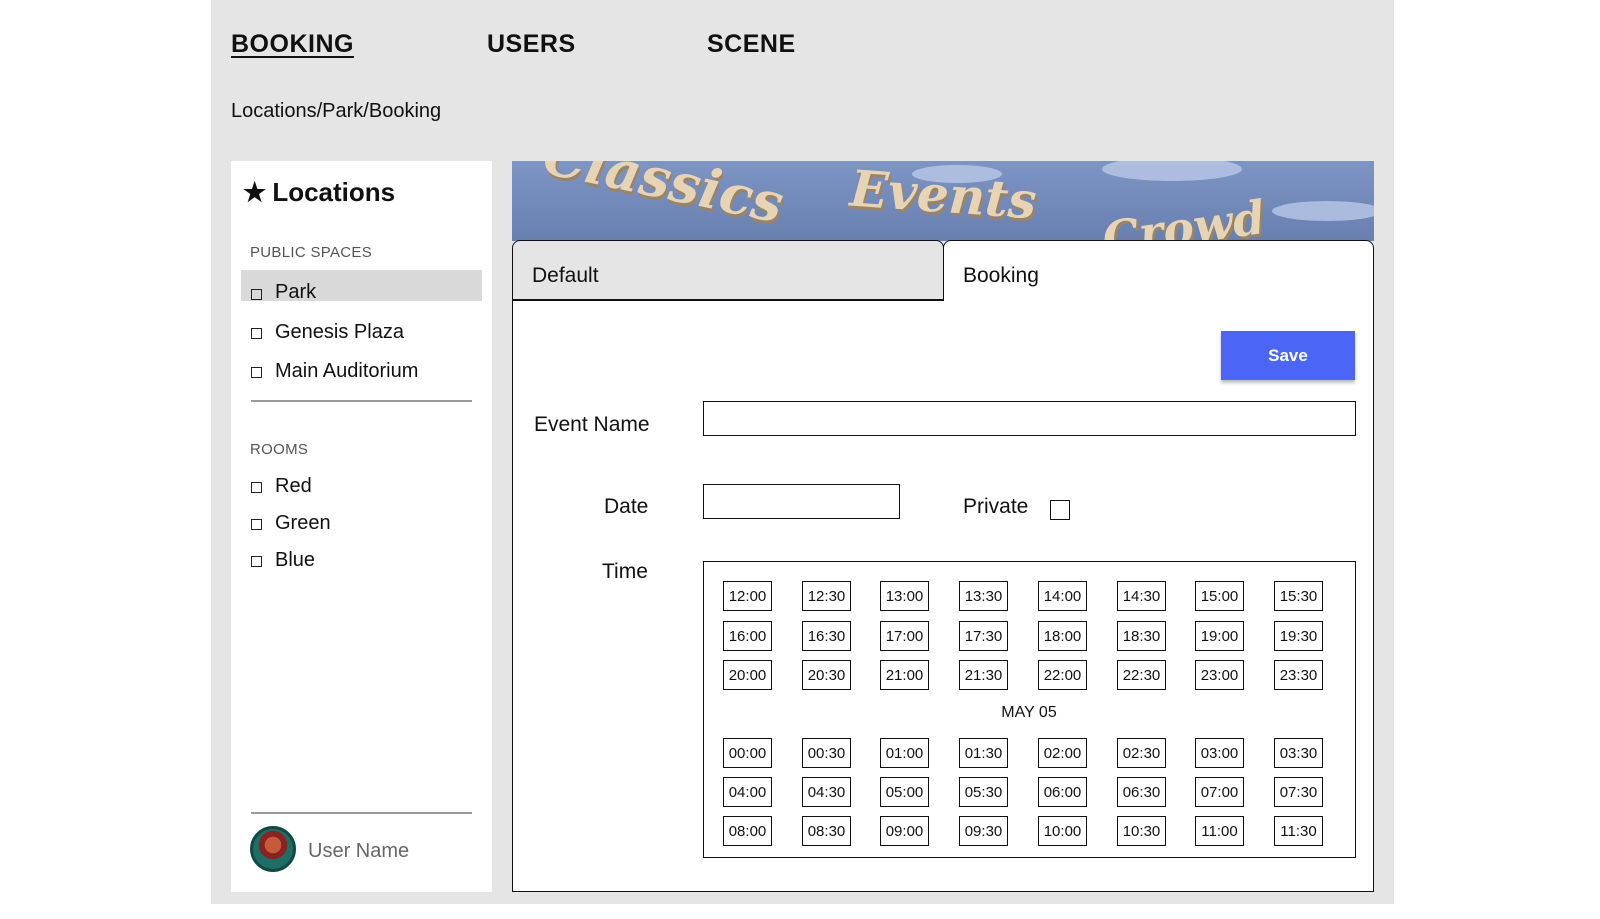 Image resolution: width=1600 pixels, height=919 pixels. I want to click on tab-label: Booking, so click(1001, 275).